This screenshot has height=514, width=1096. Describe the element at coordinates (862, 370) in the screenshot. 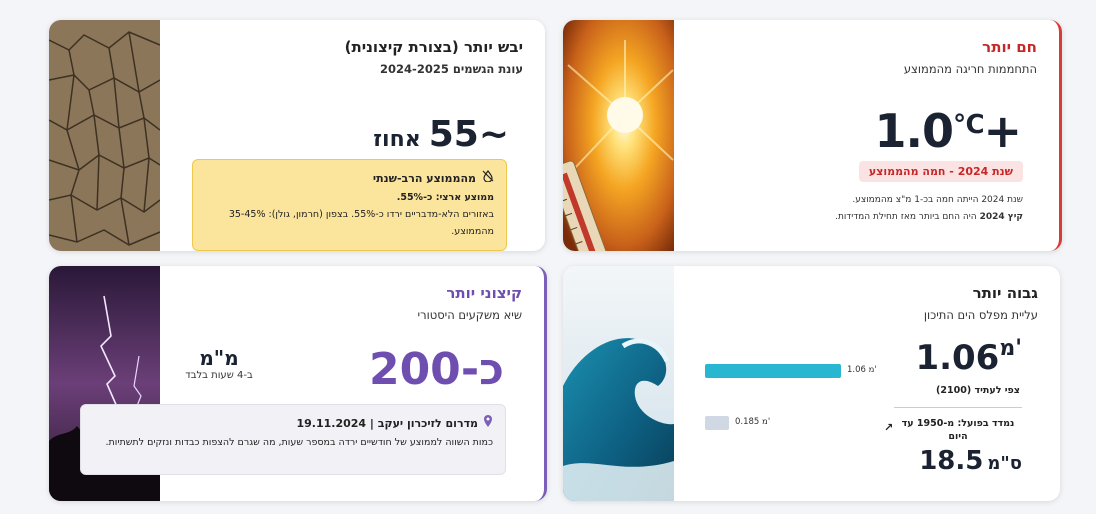

I see `bar-forecast-label: 1.06 מ'` at that location.